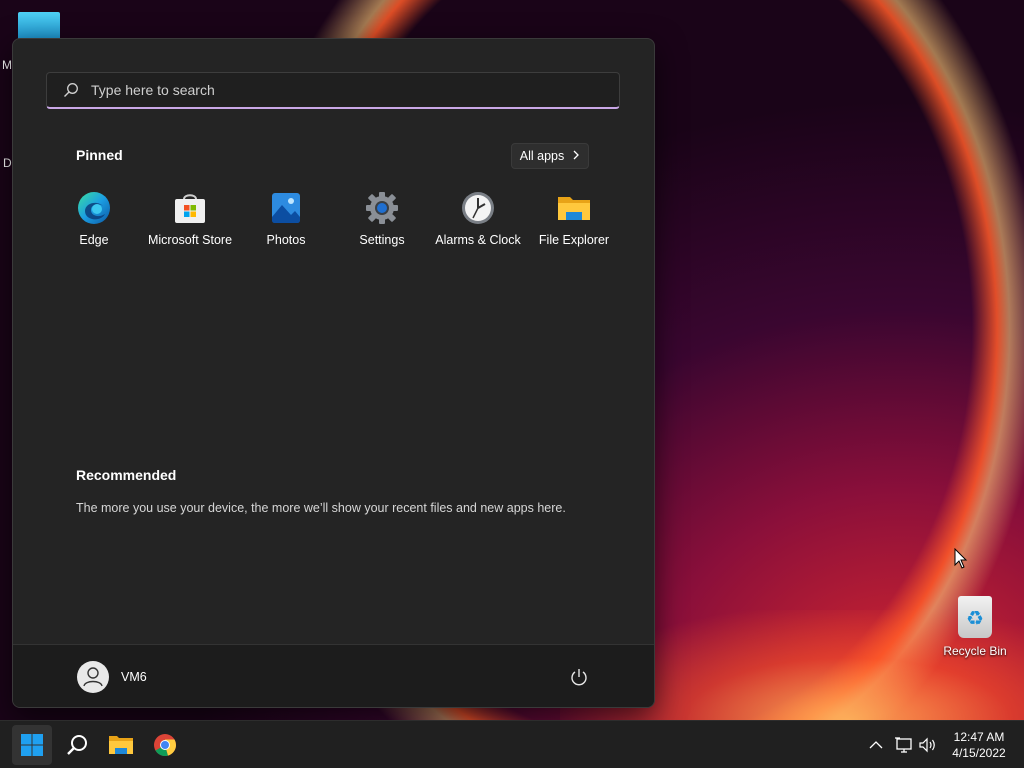 Image resolution: width=1024 pixels, height=768 pixels. Describe the element at coordinates (190, 240) in the screenshot. I see `pinned-app-label: Microsoft Store` at that location.